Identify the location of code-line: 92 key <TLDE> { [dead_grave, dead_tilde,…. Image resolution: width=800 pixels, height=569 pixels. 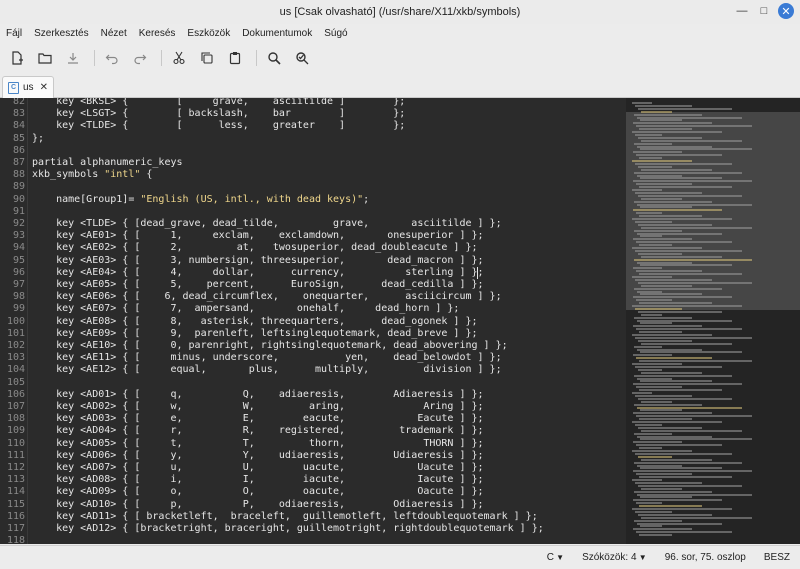
(313, 224).